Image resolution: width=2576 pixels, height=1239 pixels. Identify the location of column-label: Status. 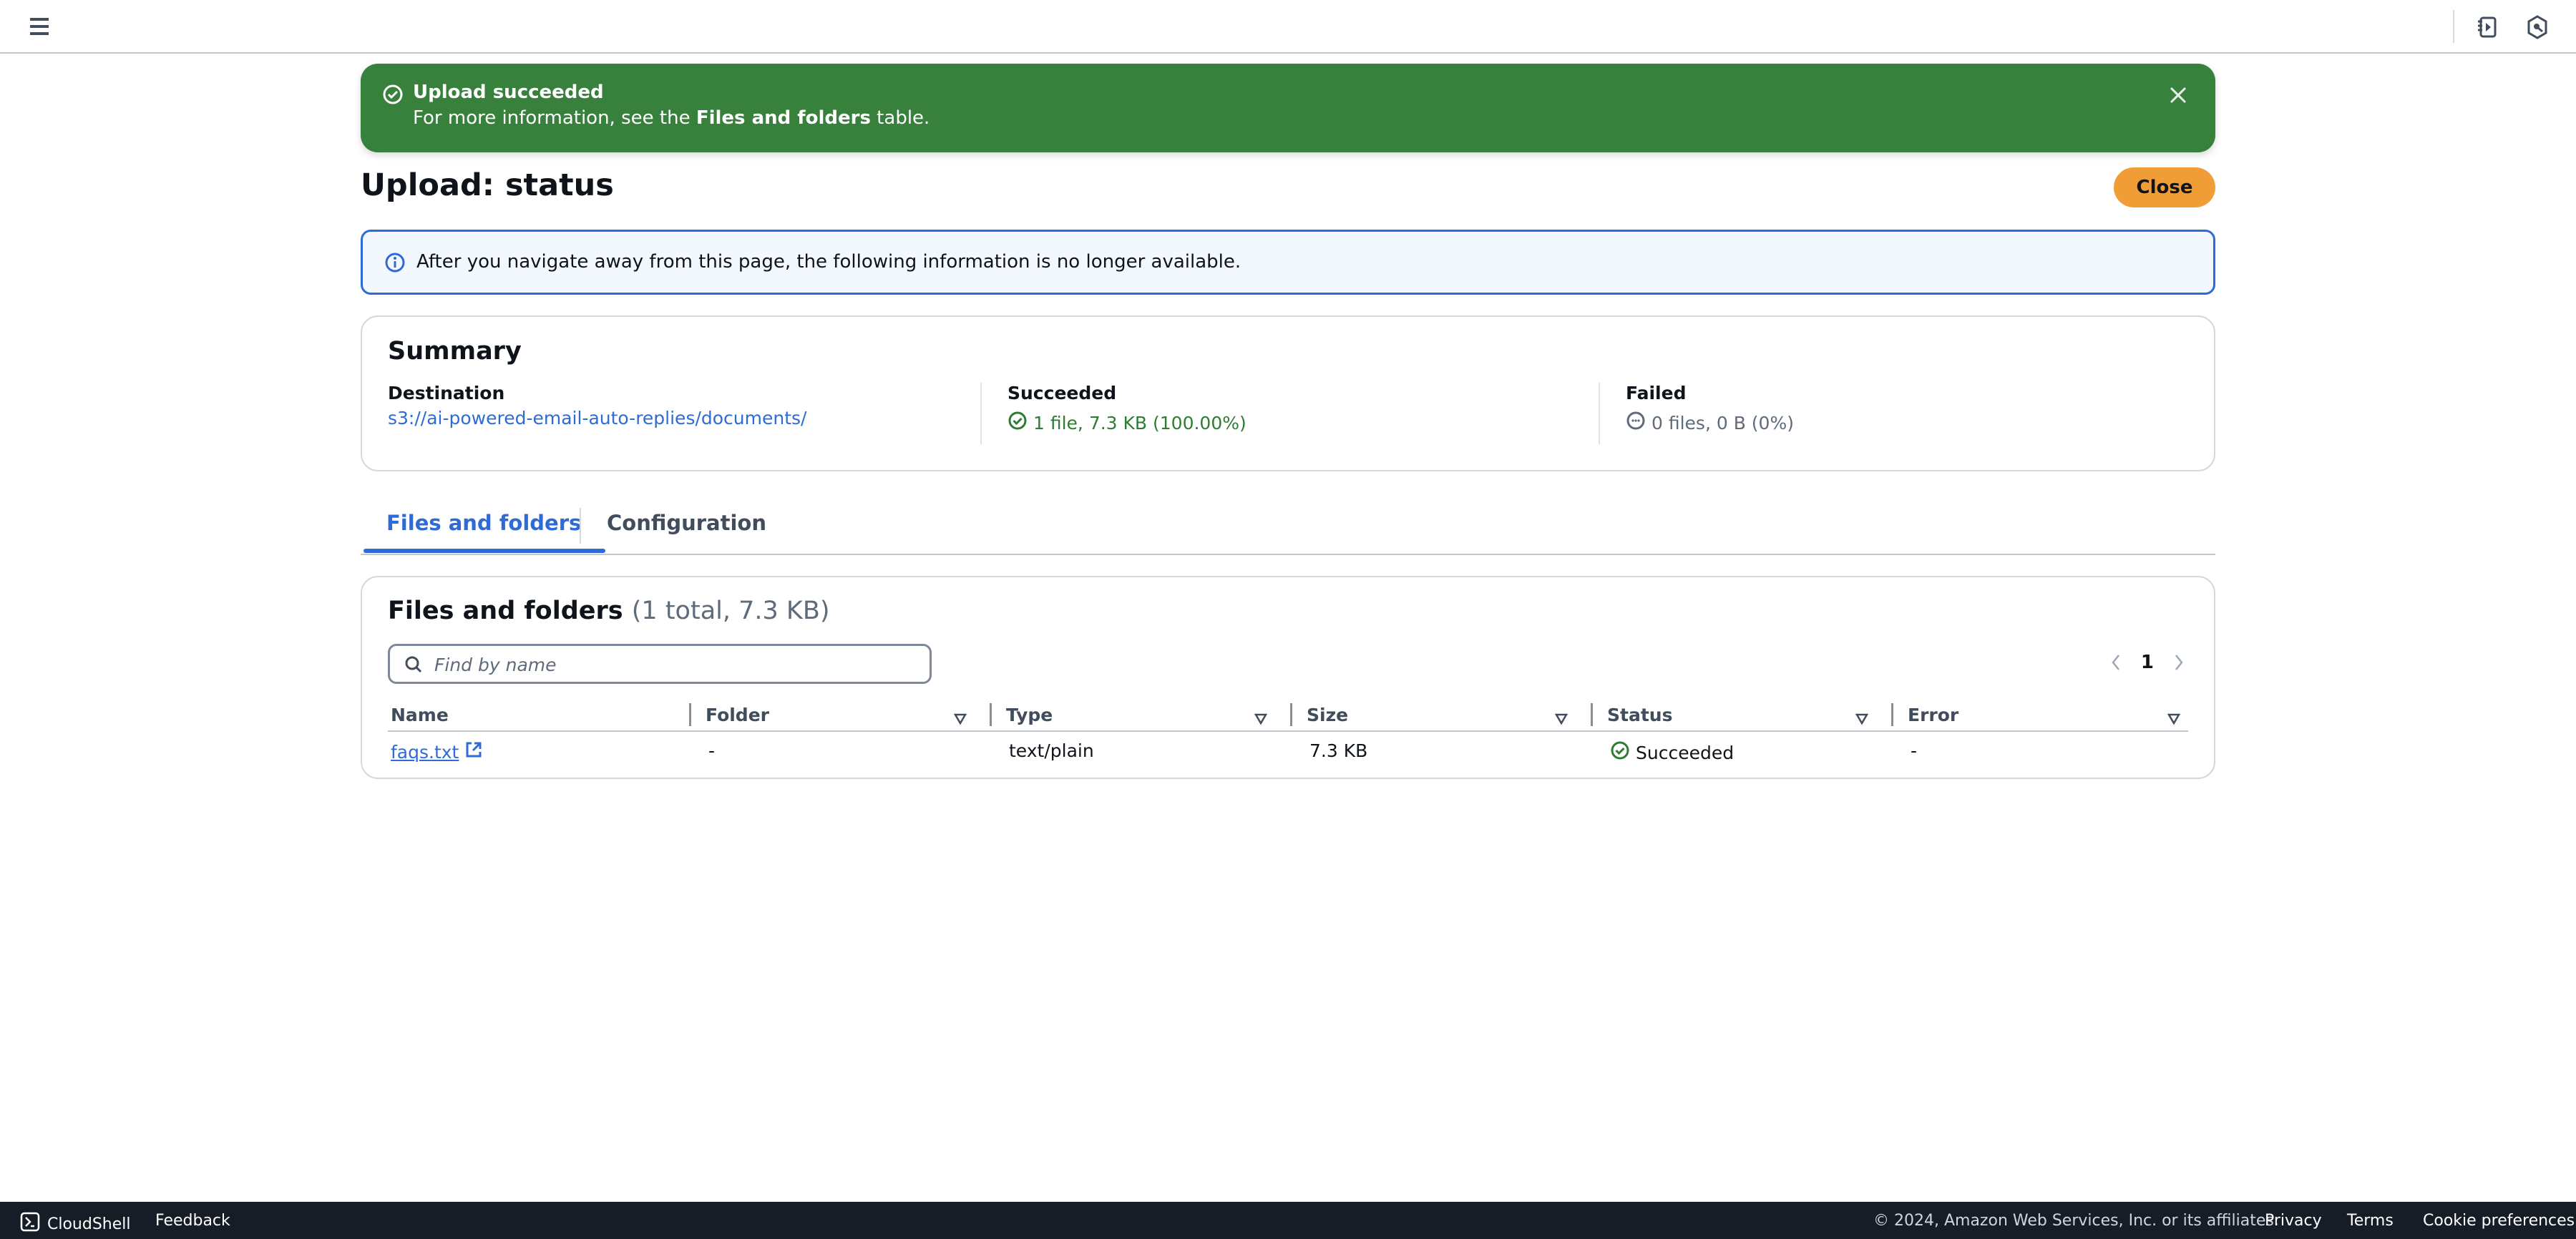
(1640, 715).